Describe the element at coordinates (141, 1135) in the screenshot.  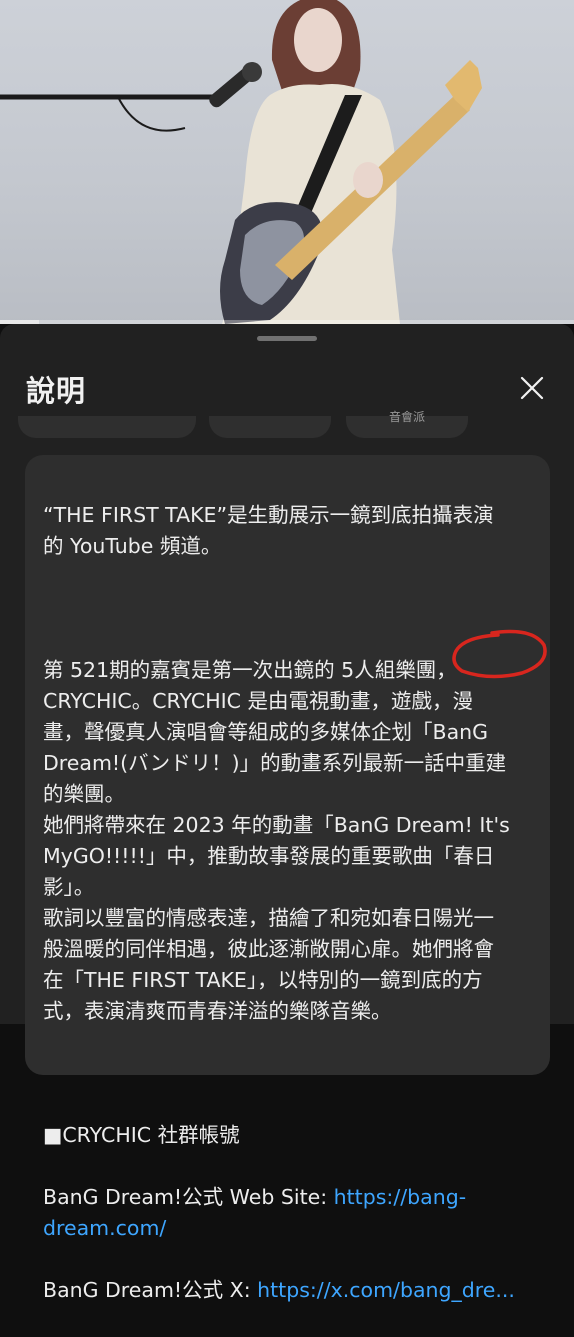
I see `social-heading: ■CRYCHIC 社群帳號` at that location.